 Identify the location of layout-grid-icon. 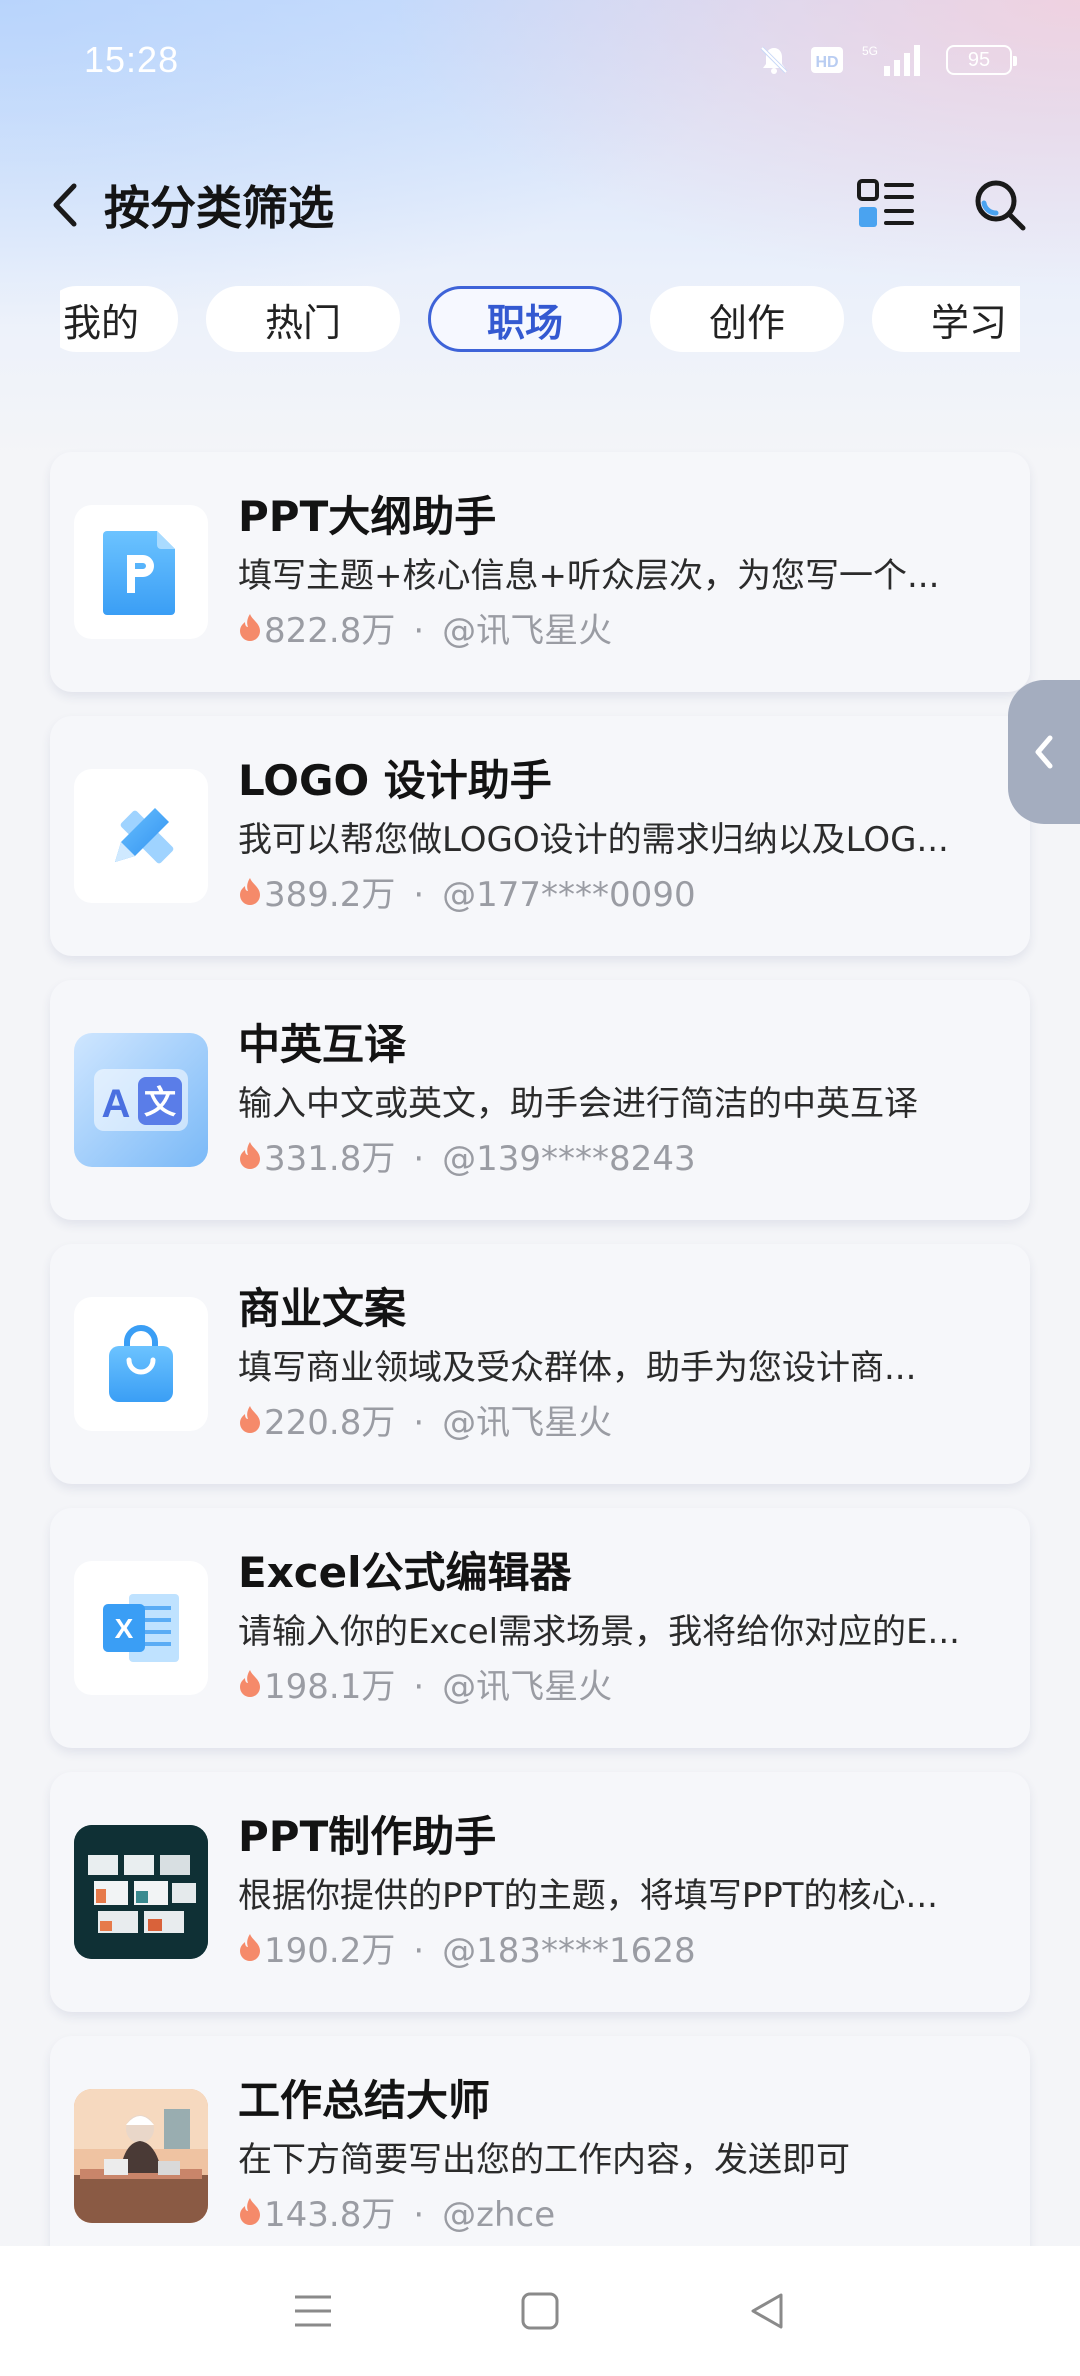
(885, 203).